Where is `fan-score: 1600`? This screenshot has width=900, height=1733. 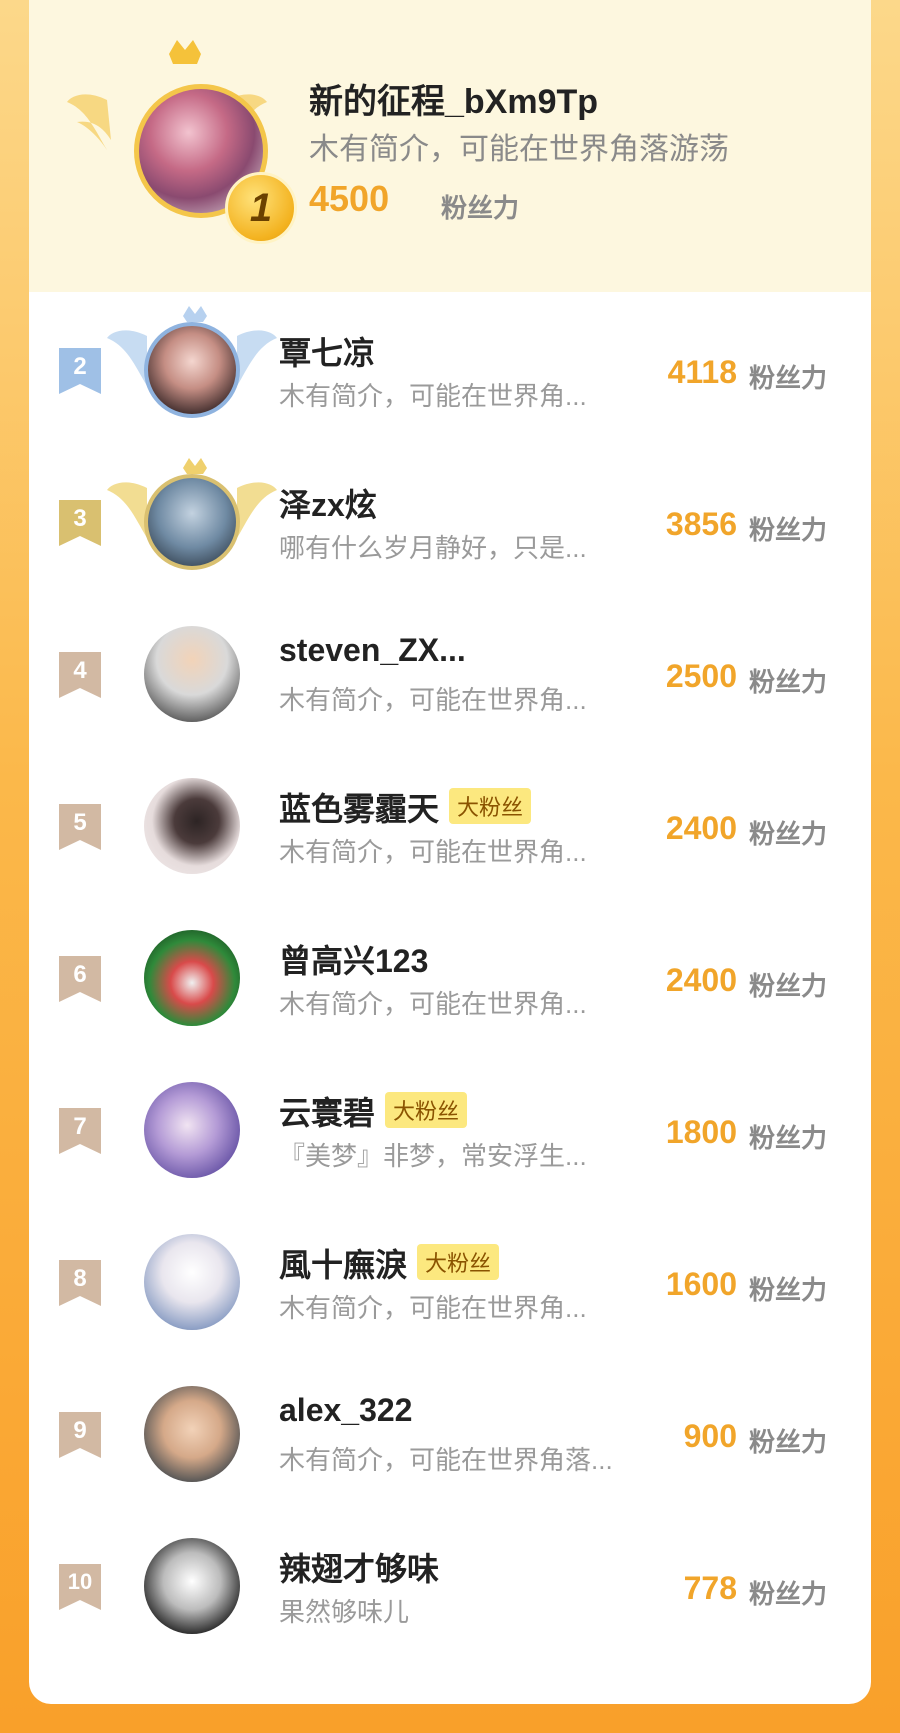 fan-score: 1600 is located at coordinates (701, 1284).